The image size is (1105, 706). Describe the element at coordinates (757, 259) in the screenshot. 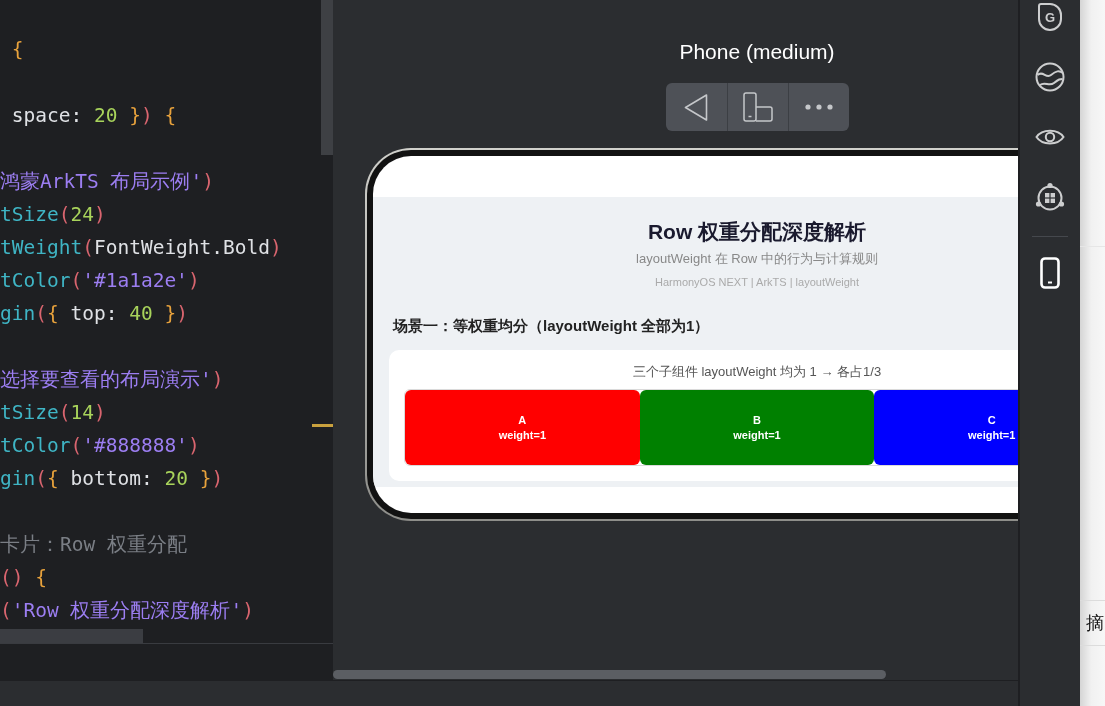

I see `page-subtitle: layoutWeight 在 Row 中的行为与计算规则` at that location.